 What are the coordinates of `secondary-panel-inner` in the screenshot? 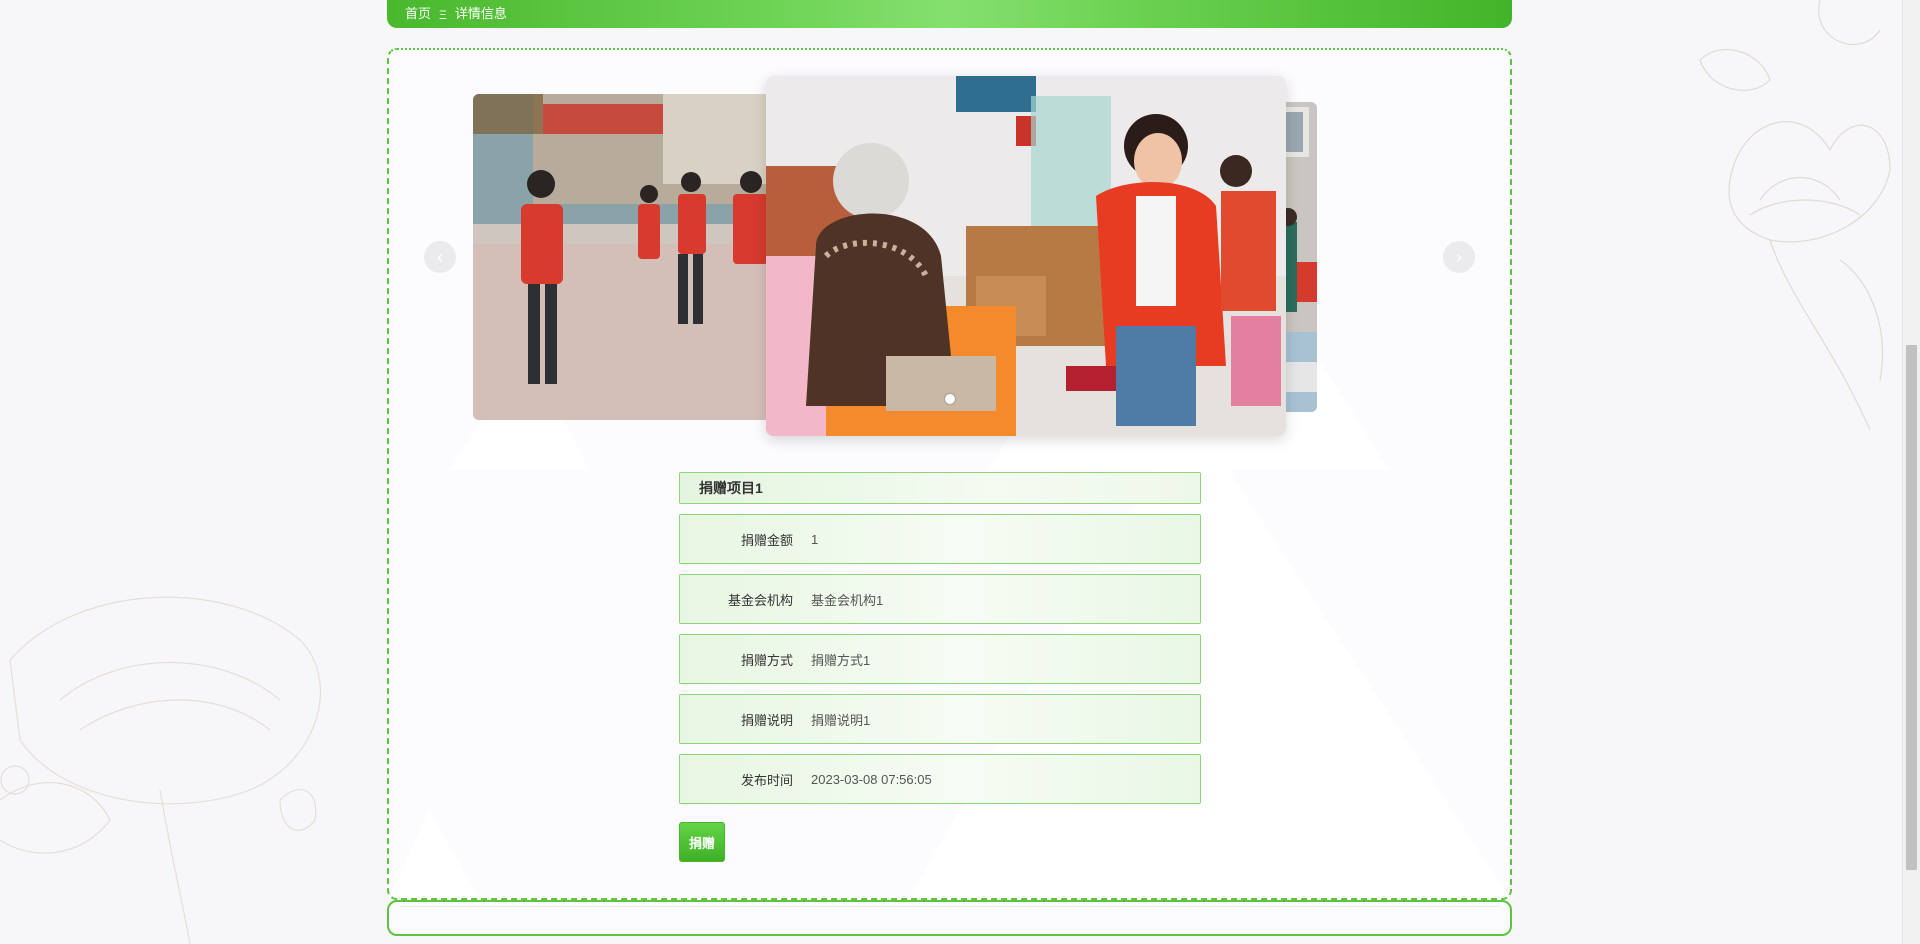 It's located at (949, 918).